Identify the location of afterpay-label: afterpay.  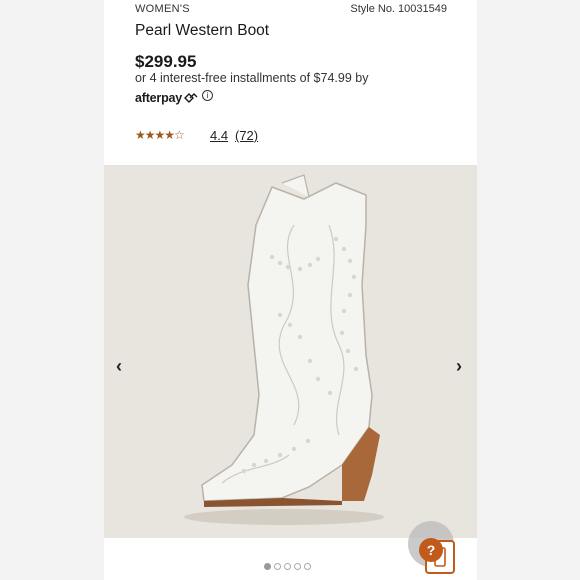
(159, 98).